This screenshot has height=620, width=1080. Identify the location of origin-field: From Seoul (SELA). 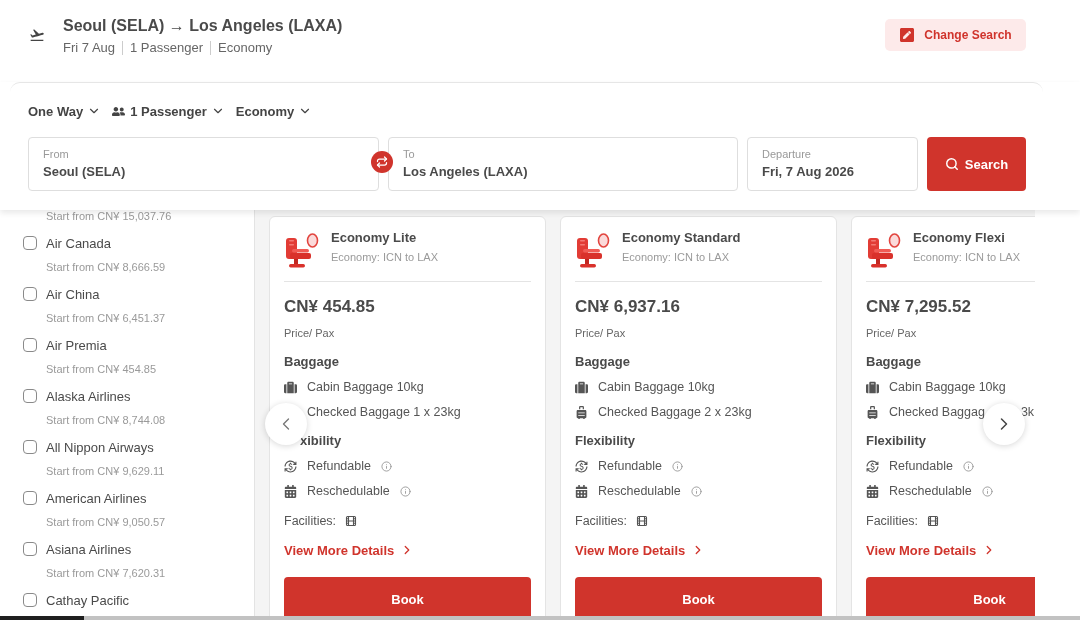
(203, 164).